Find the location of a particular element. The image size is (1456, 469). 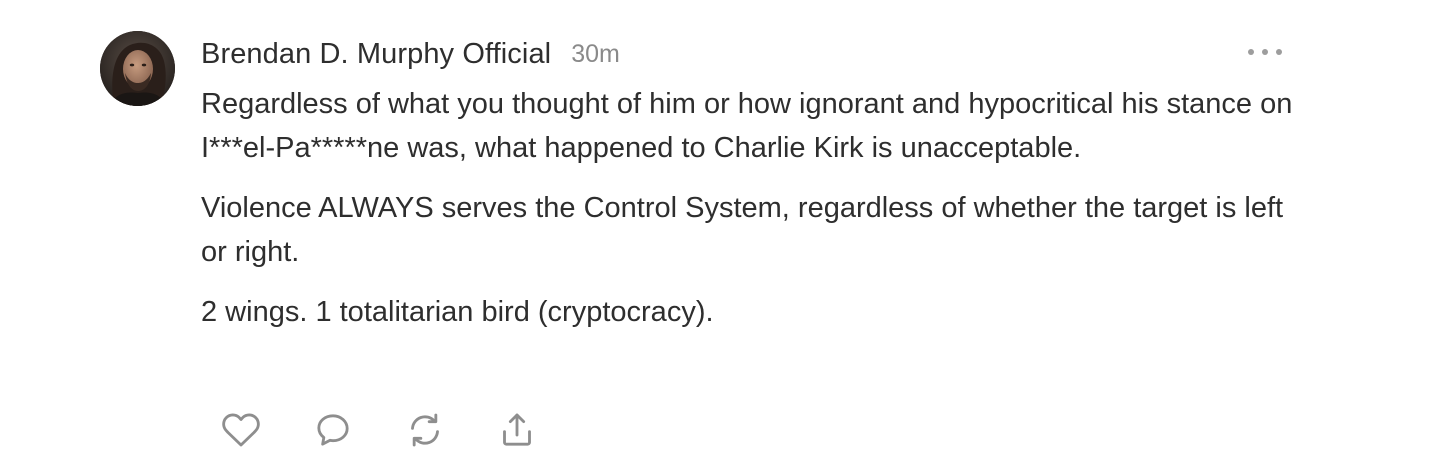

share-button is located at coordinates (543, 430).